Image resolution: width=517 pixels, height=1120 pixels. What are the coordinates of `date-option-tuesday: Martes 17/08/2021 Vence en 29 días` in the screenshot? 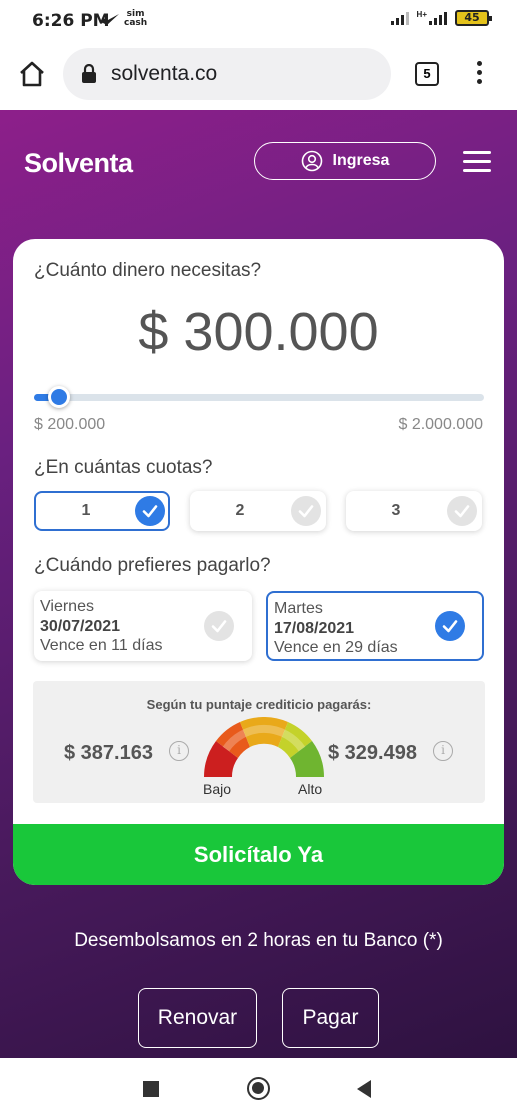 It's located at (375, 626).